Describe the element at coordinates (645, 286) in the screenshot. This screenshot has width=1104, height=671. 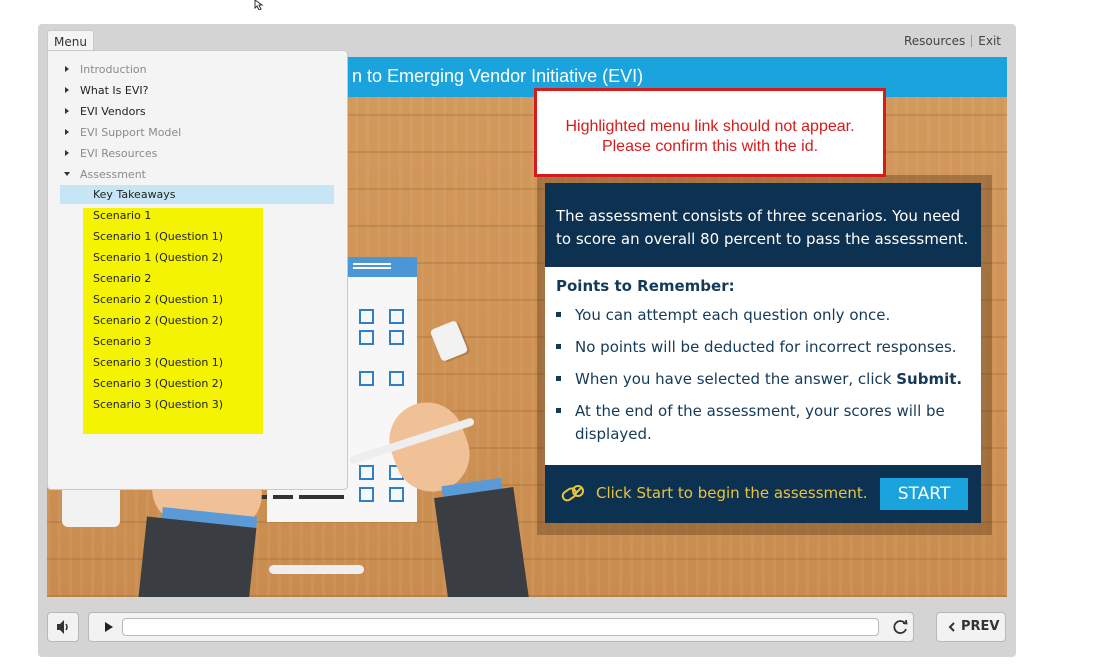
I see `points-heading: Points to Remember:` at that location.